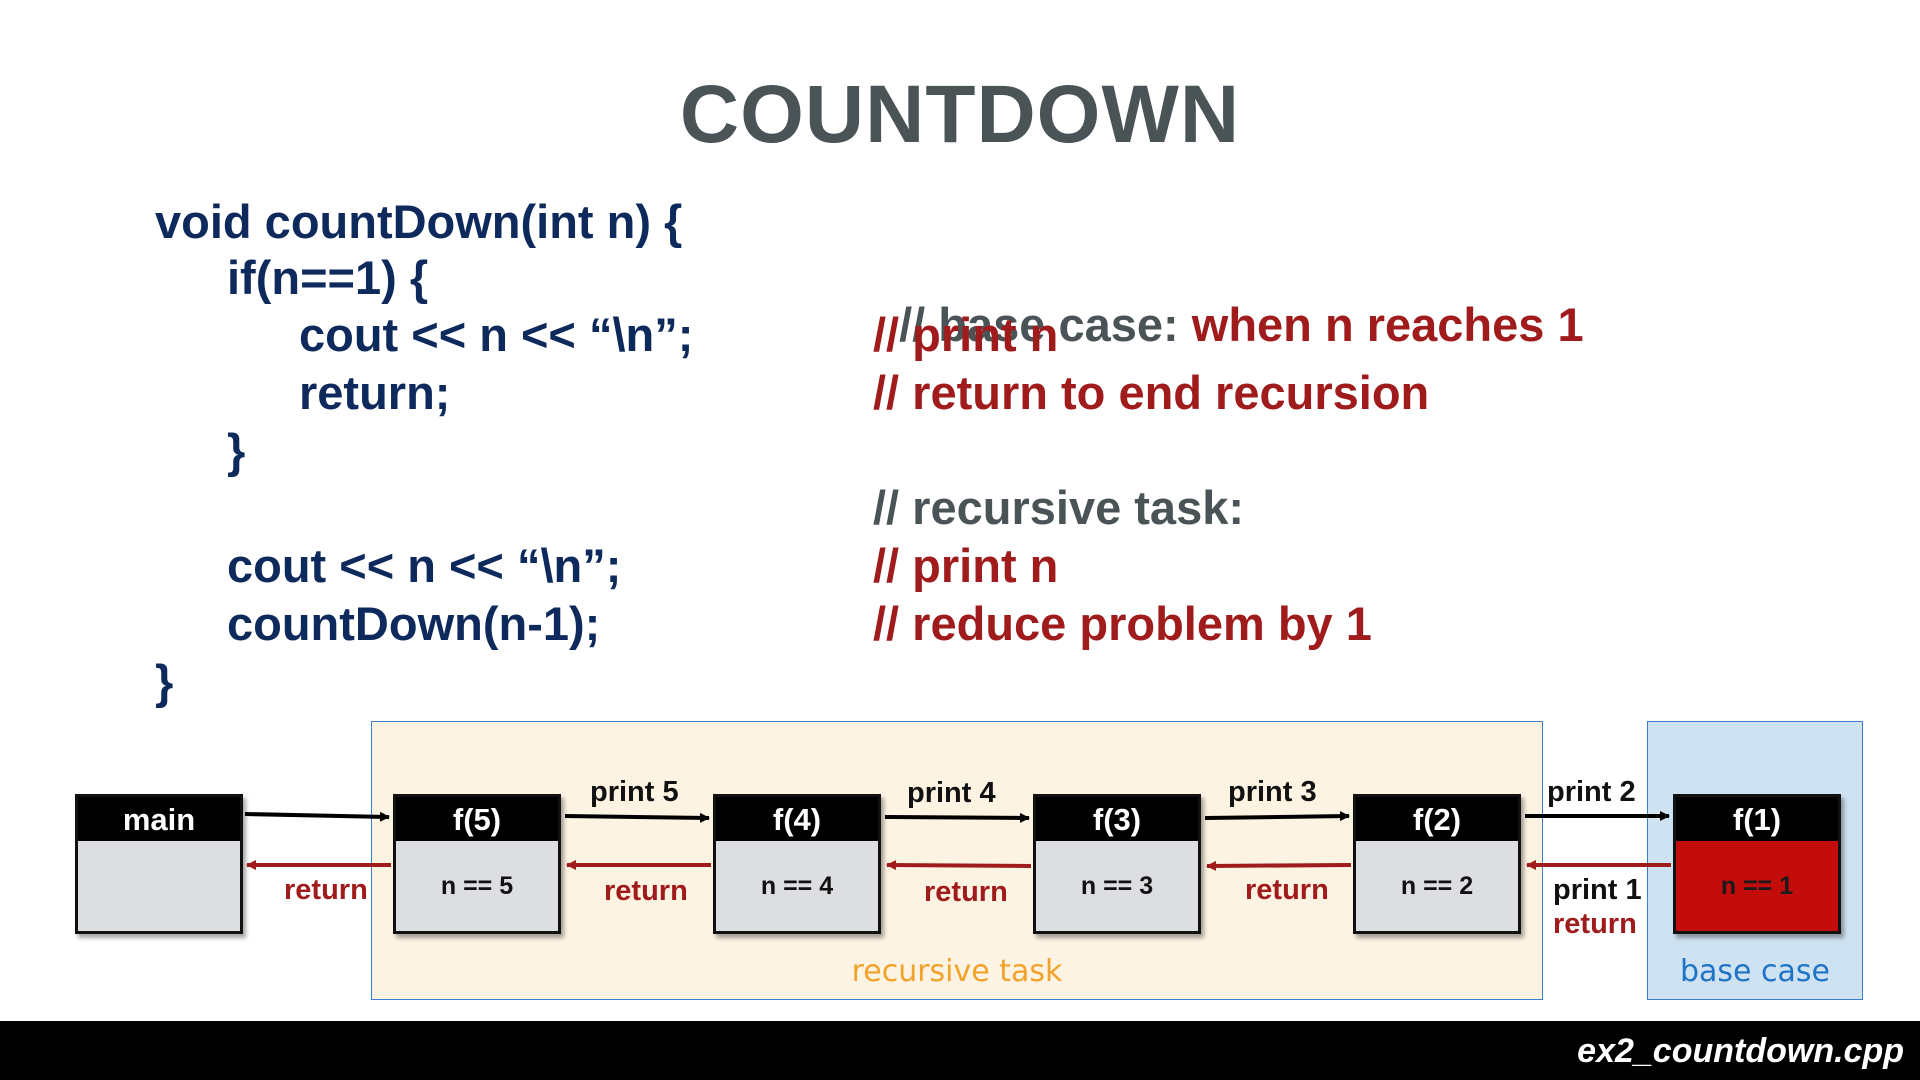  What do you see at coordinates (1595, 924) in the screenshot?
I see `return-label-f2: return` at bounding box center [1595, 924].